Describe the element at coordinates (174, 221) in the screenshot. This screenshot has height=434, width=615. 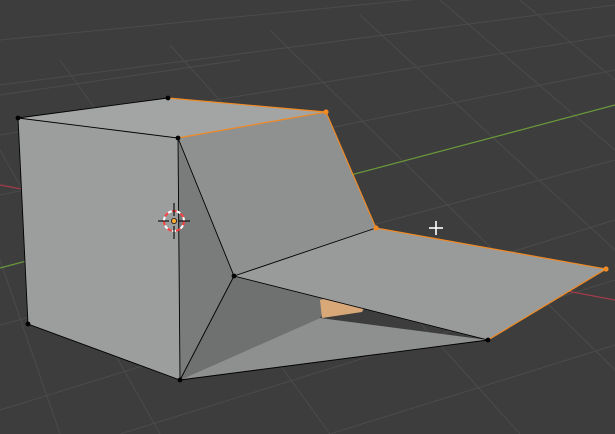
I see `object-origin-icon` at that location.